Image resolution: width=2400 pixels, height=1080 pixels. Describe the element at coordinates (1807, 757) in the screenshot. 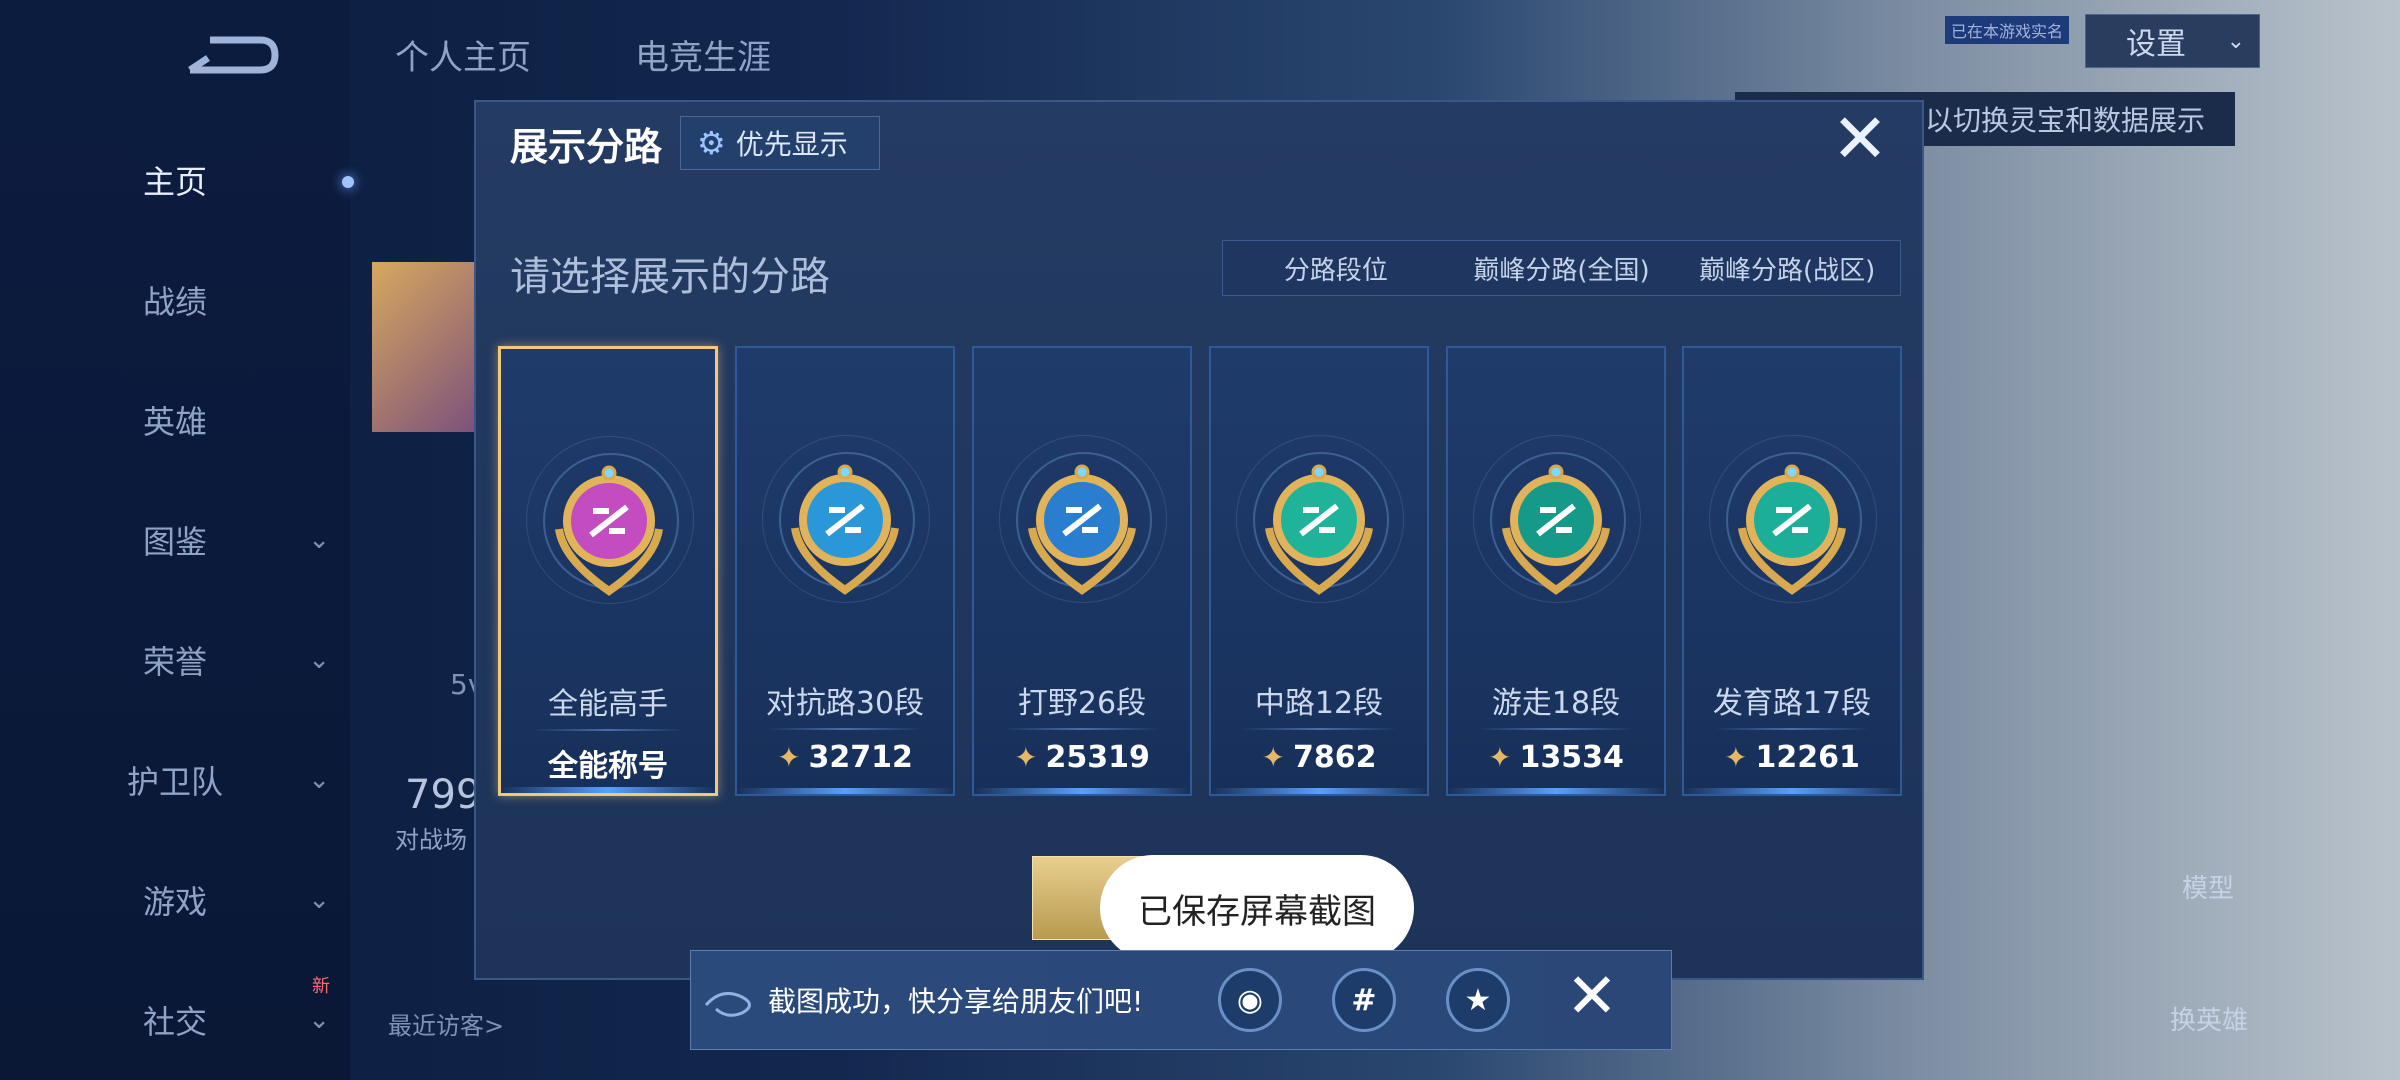

I see `score-value: 12261` at that location.